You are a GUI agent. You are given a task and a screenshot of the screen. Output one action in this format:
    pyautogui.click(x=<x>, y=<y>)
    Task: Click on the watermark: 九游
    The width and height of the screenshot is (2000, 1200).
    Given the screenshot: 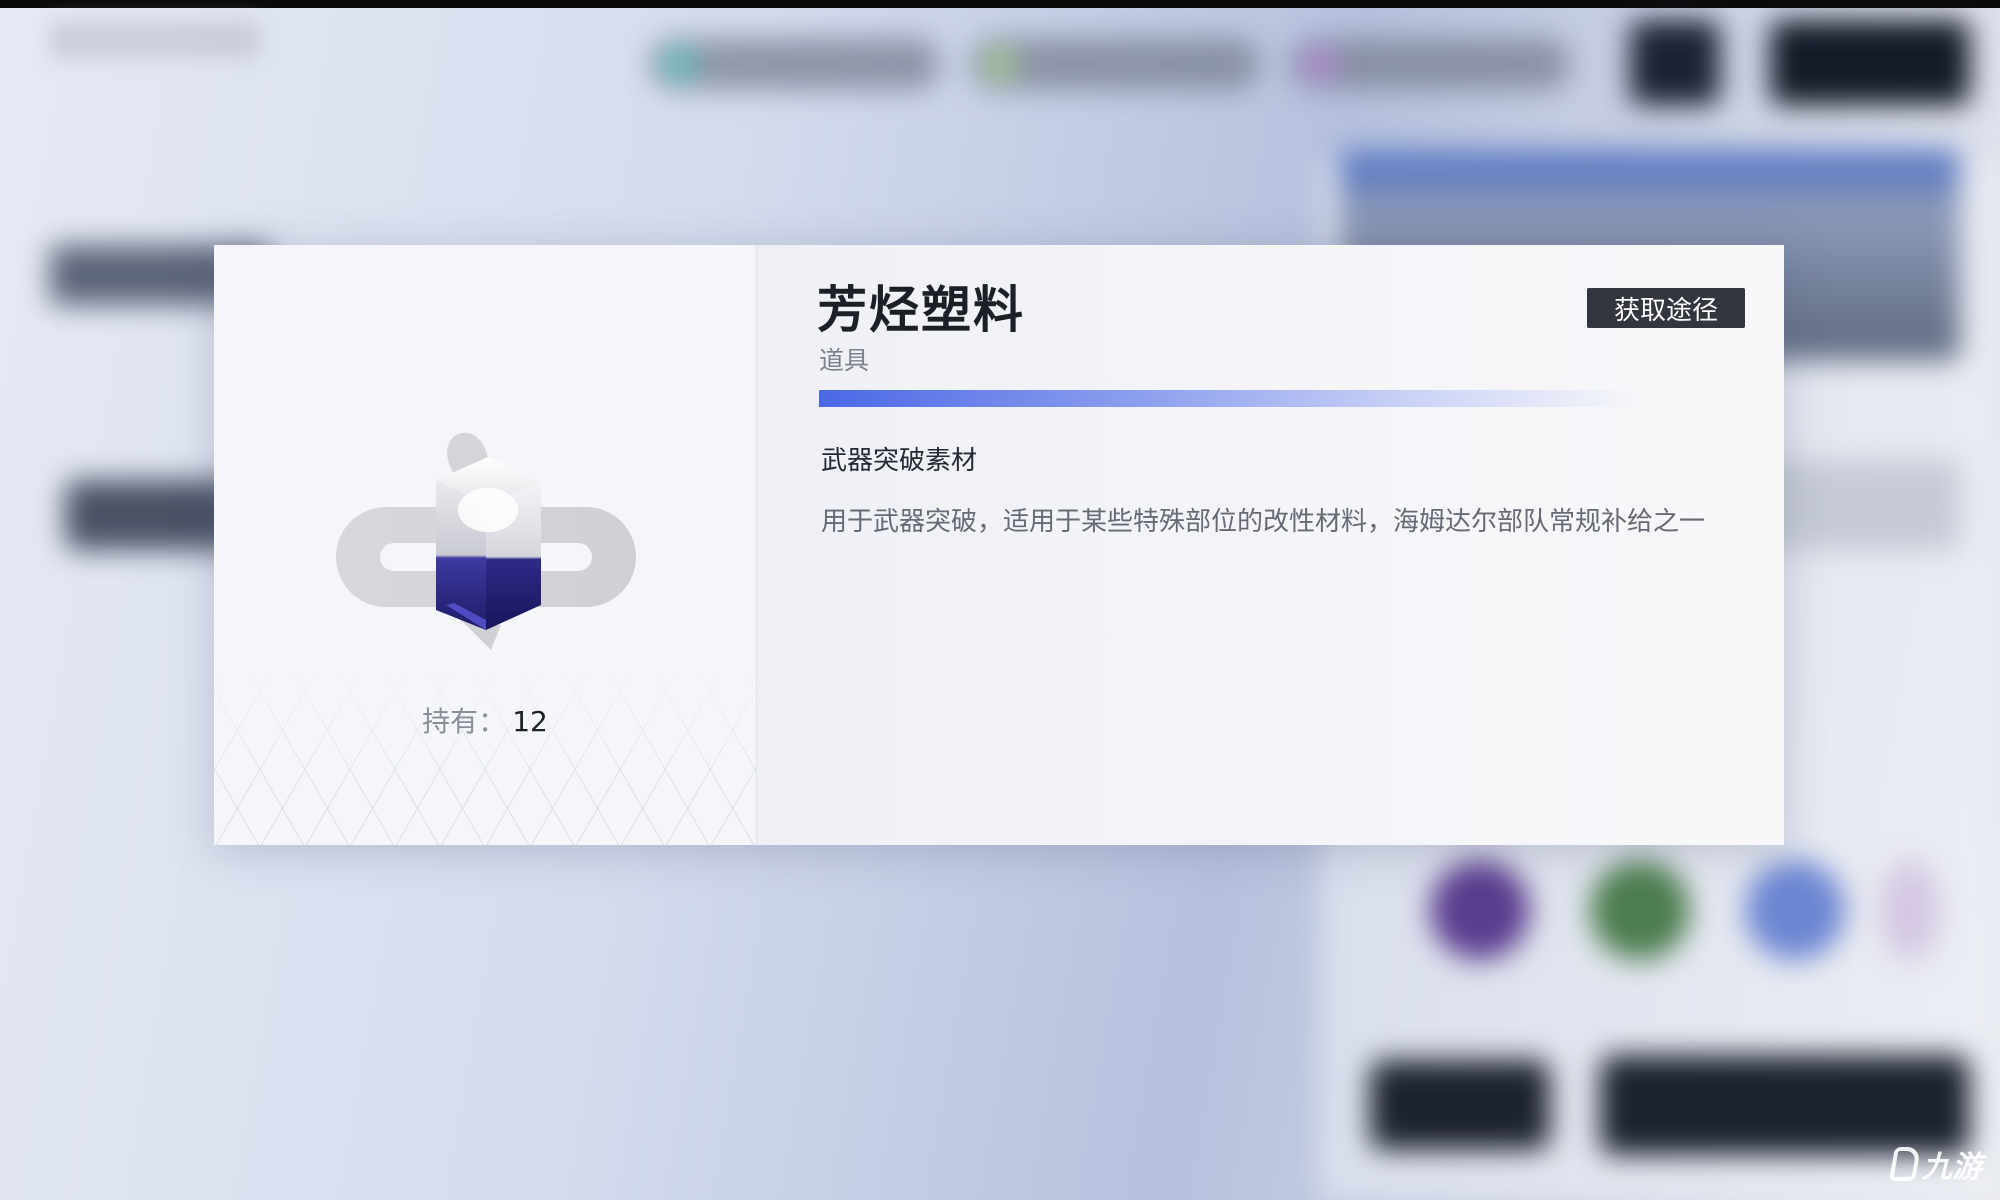 What is the action you would take?
    pyautogui.click(x=1935, y=1164)
    